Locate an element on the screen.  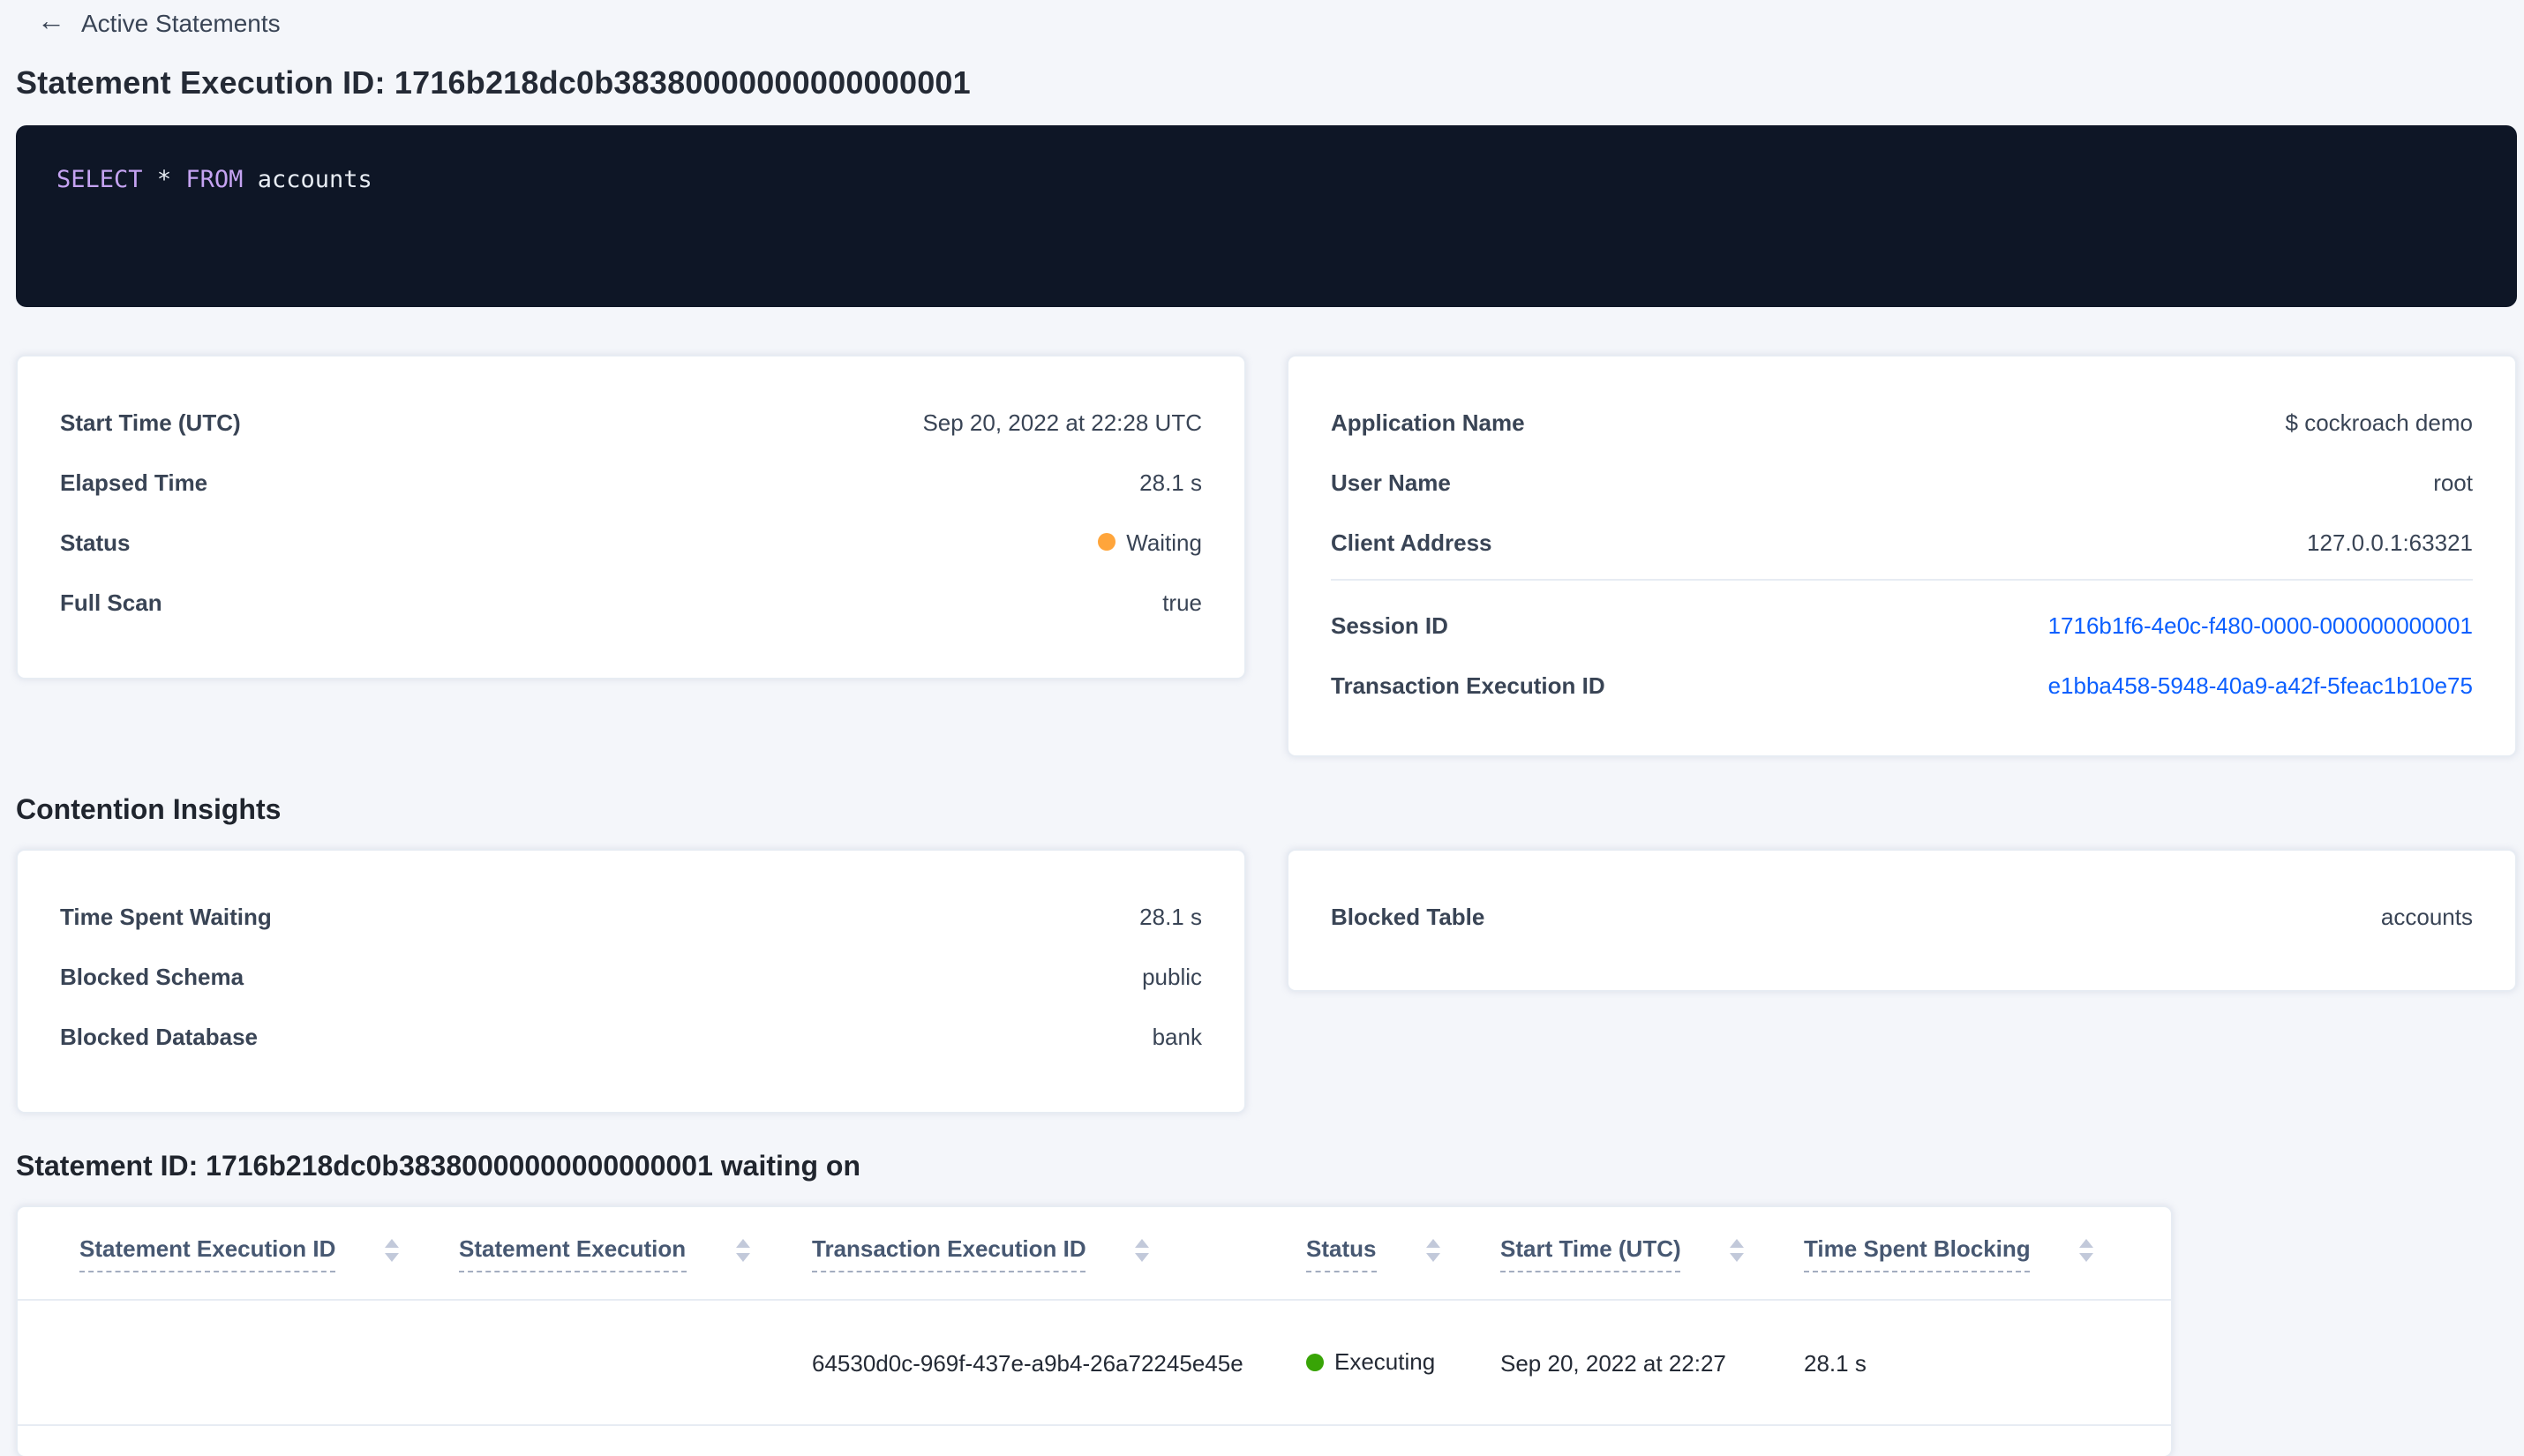
breadcrumb-label: Active Statements is located at coordinates (181, 23).